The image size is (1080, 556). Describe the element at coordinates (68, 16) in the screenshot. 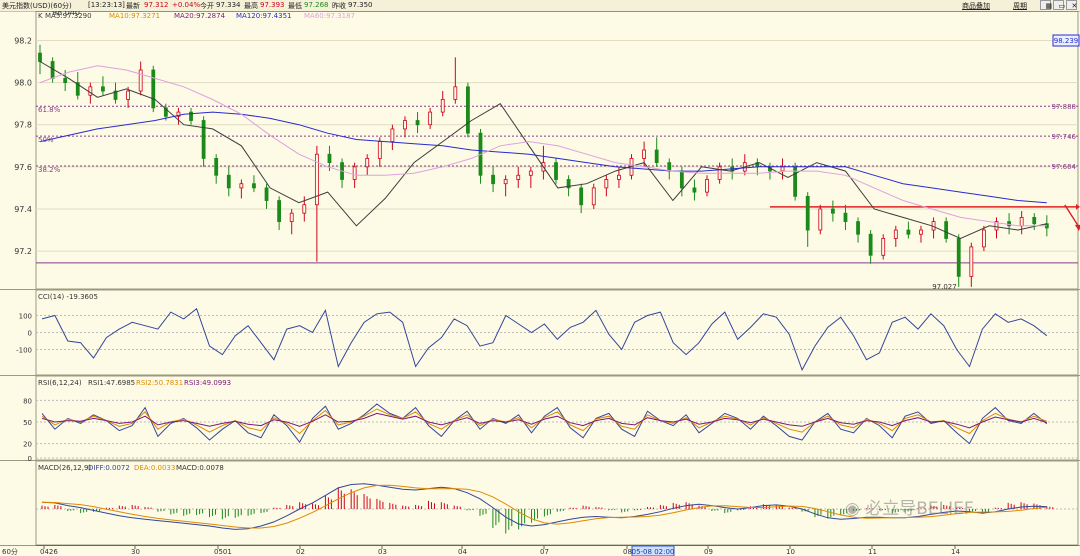

I see `legend-ma5: MA5:97.3290` at that location.